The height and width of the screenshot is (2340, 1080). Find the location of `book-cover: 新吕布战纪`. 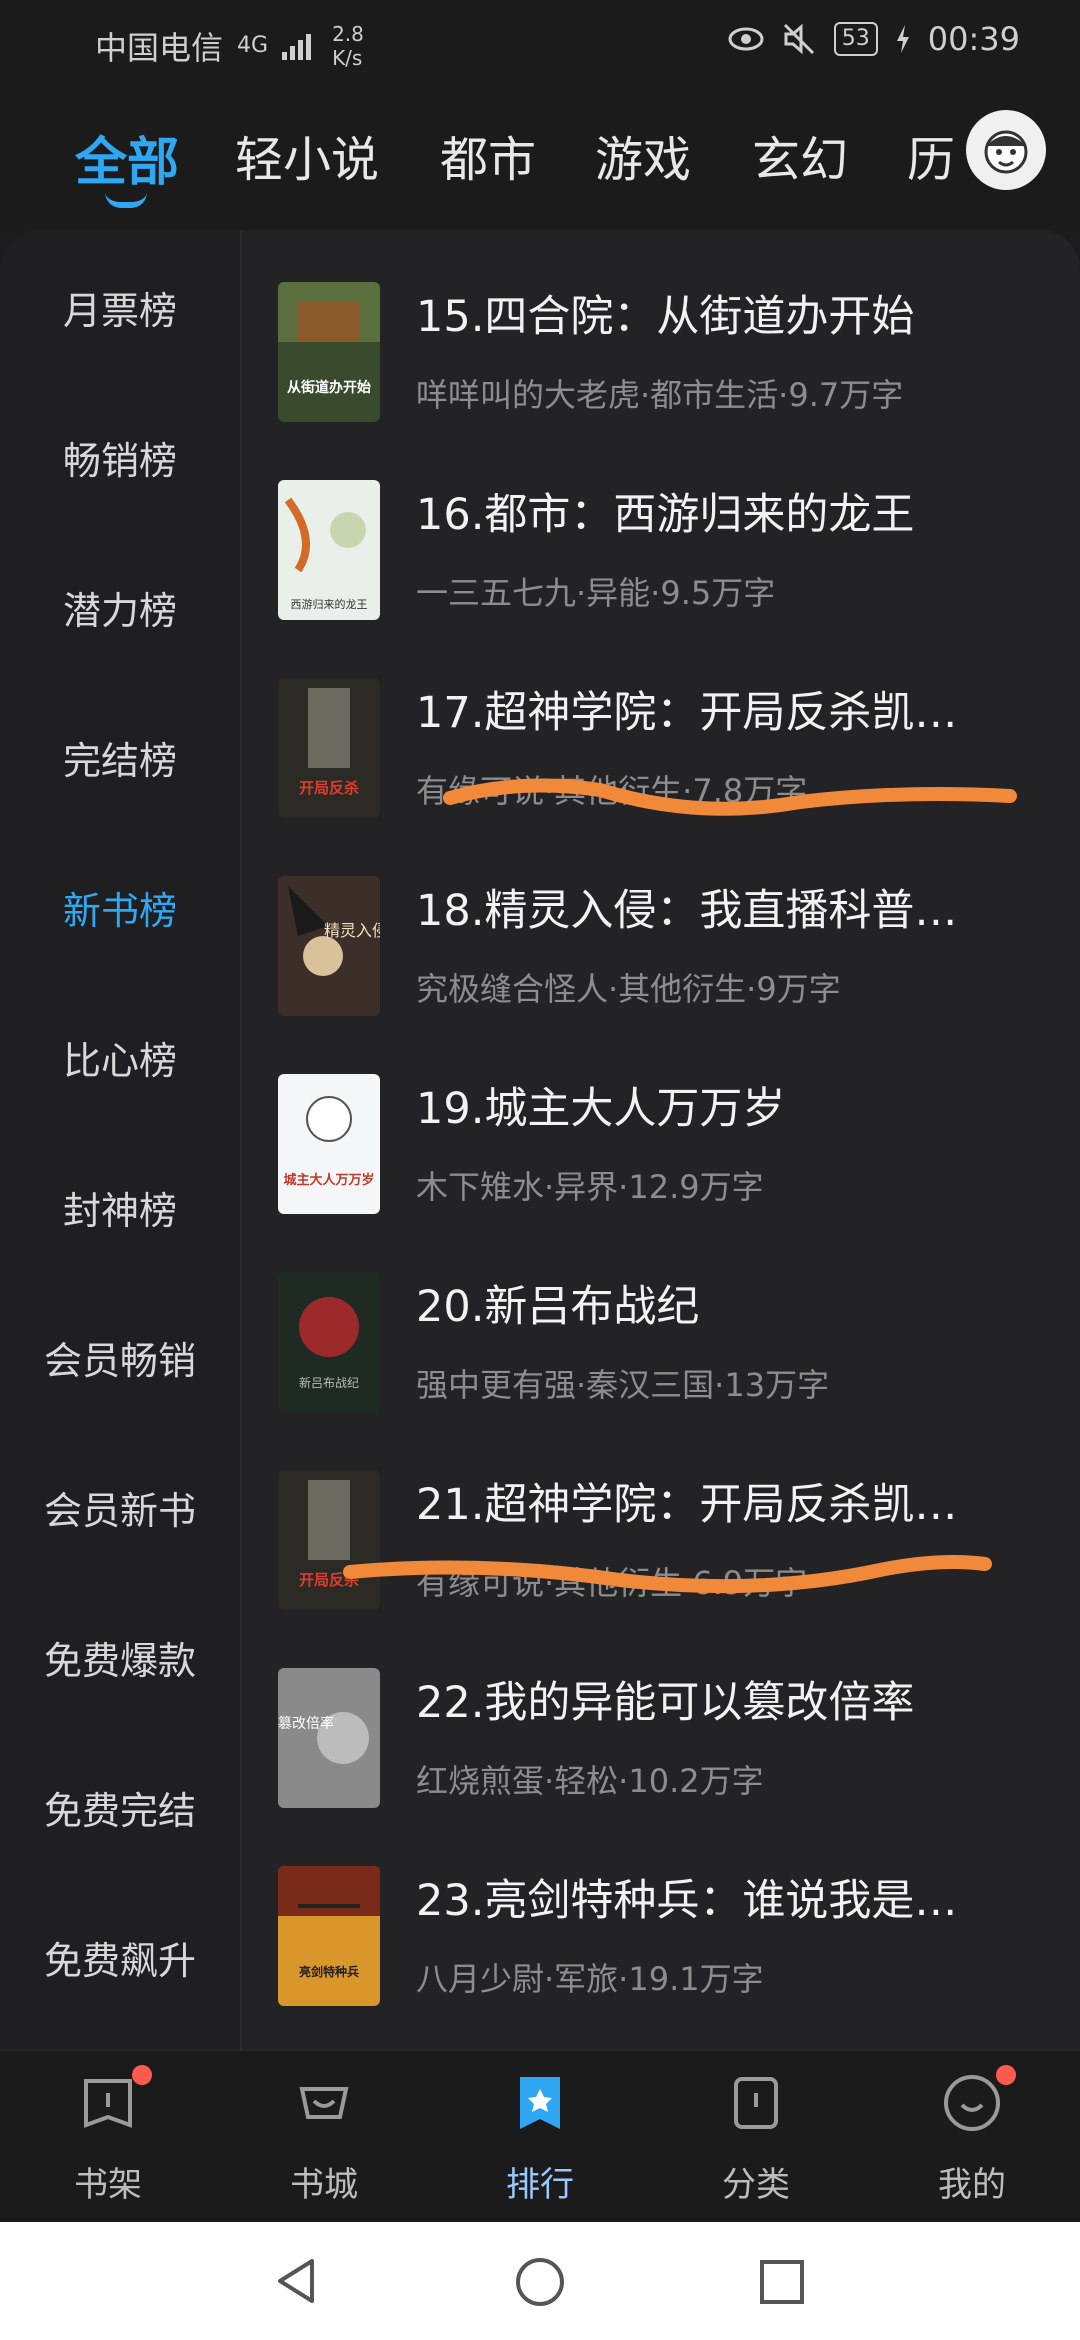

book-cover: 新吕布战纪 is located at coordinates (329, 1342).